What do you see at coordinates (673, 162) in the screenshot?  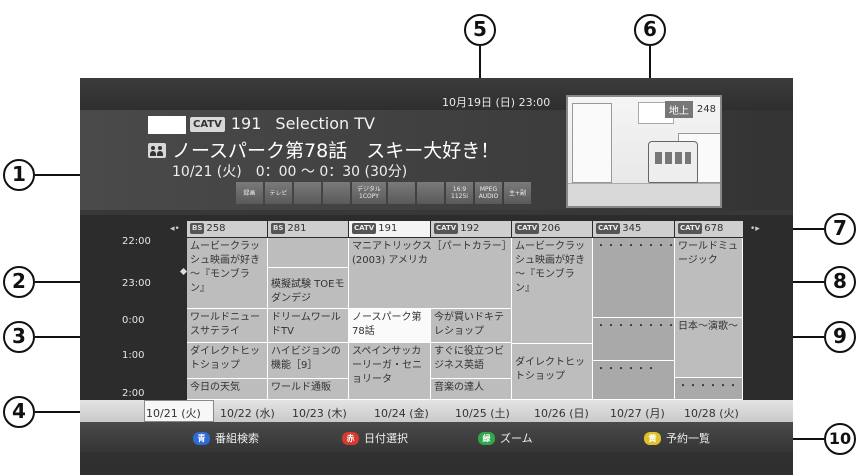 I see `preview-tram` at bounding box center [673, 162].